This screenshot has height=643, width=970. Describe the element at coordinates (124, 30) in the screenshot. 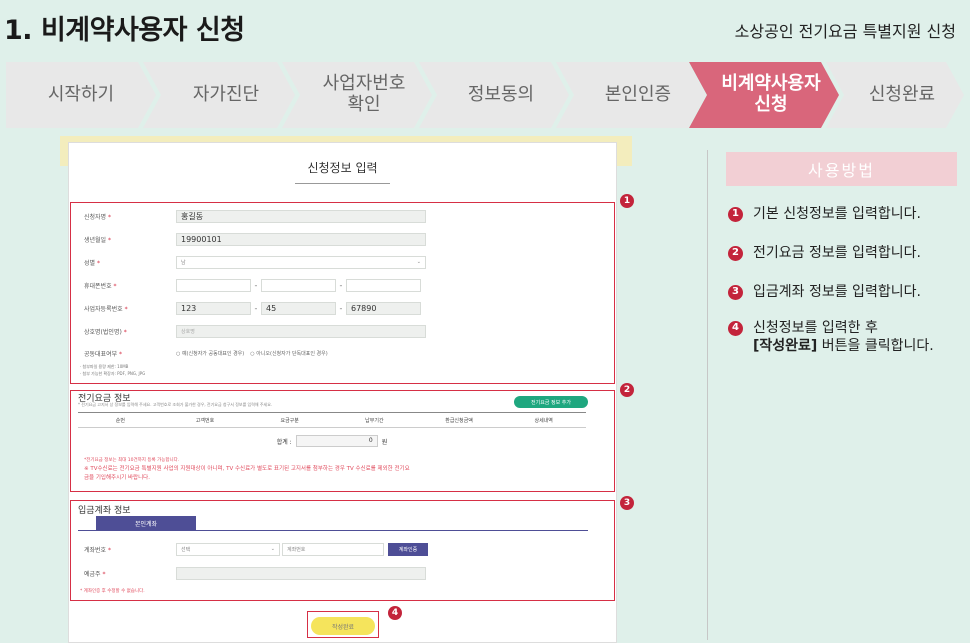

I see `page-title: 1. 비계약사용자 신청` at that location.